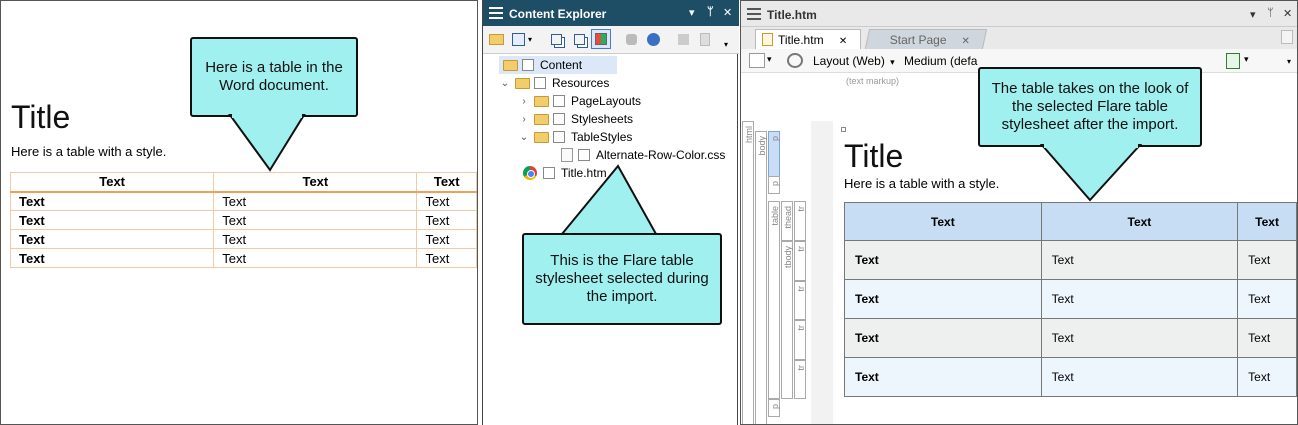 Image resolution: width=1298 pixels, height=425 pixels. I want to click on content-explorer-title: Content Explorer, so click(558, 14).